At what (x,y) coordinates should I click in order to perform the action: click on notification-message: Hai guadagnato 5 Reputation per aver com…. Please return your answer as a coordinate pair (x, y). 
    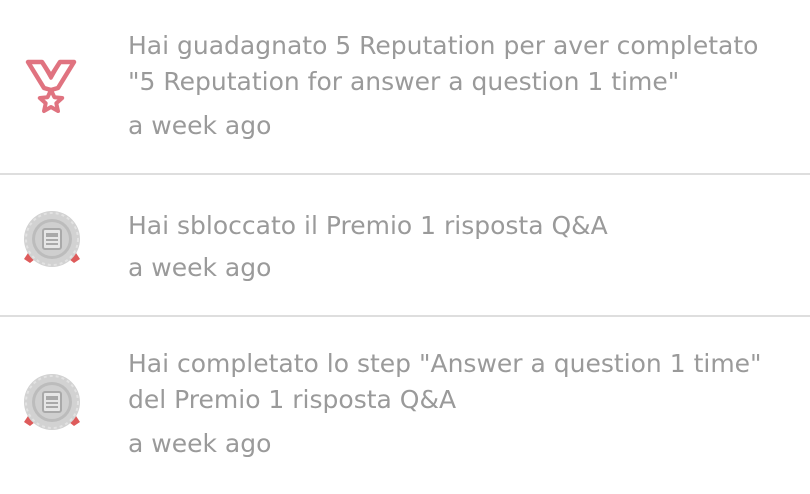
    Looking at the image, I should click on (443, 63).